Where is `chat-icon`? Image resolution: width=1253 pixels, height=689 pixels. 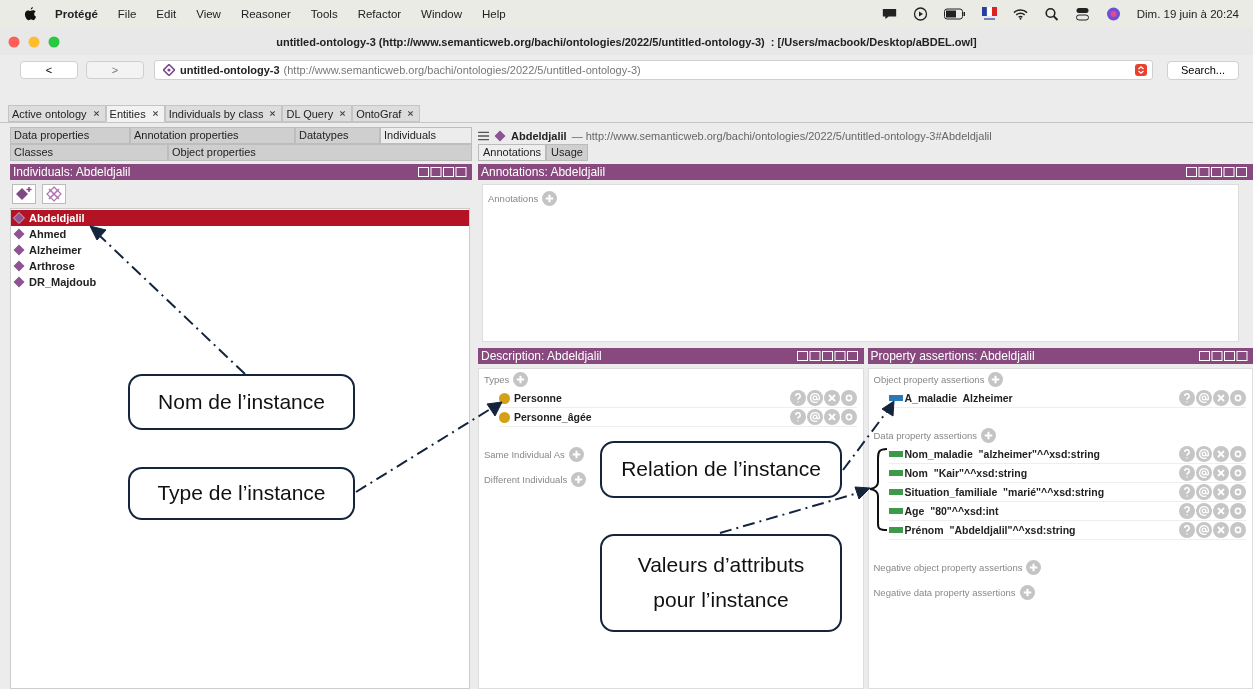
chat-icon is located at coordinates (889, 14).